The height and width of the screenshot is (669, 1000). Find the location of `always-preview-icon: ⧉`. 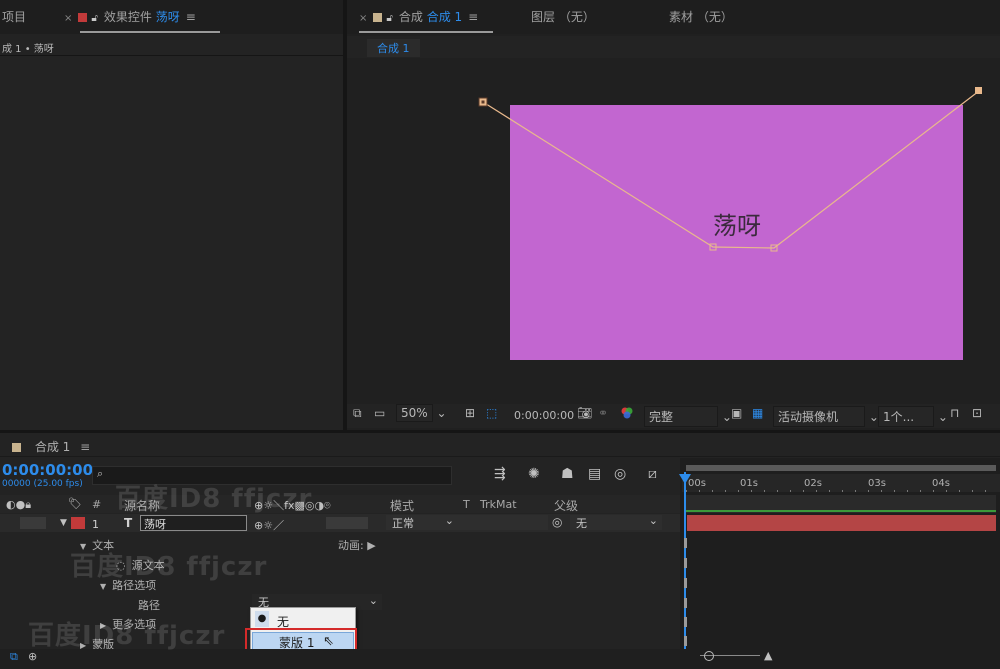

always-preview-icon: ⧉ is located at coordinates (357, 416).